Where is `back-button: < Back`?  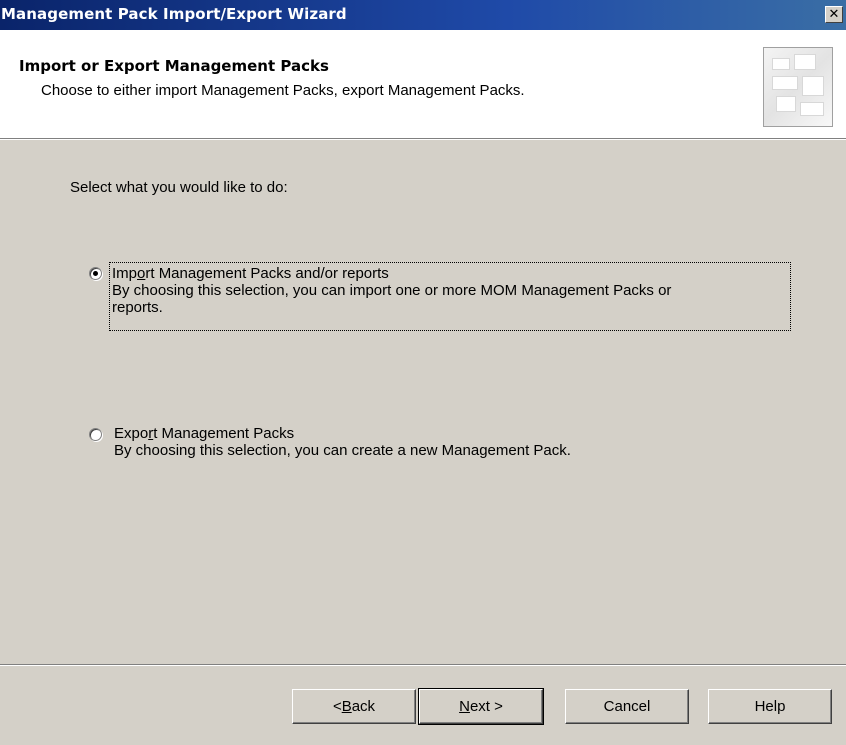
back-button: < Back is located at coordinates (354, 706).